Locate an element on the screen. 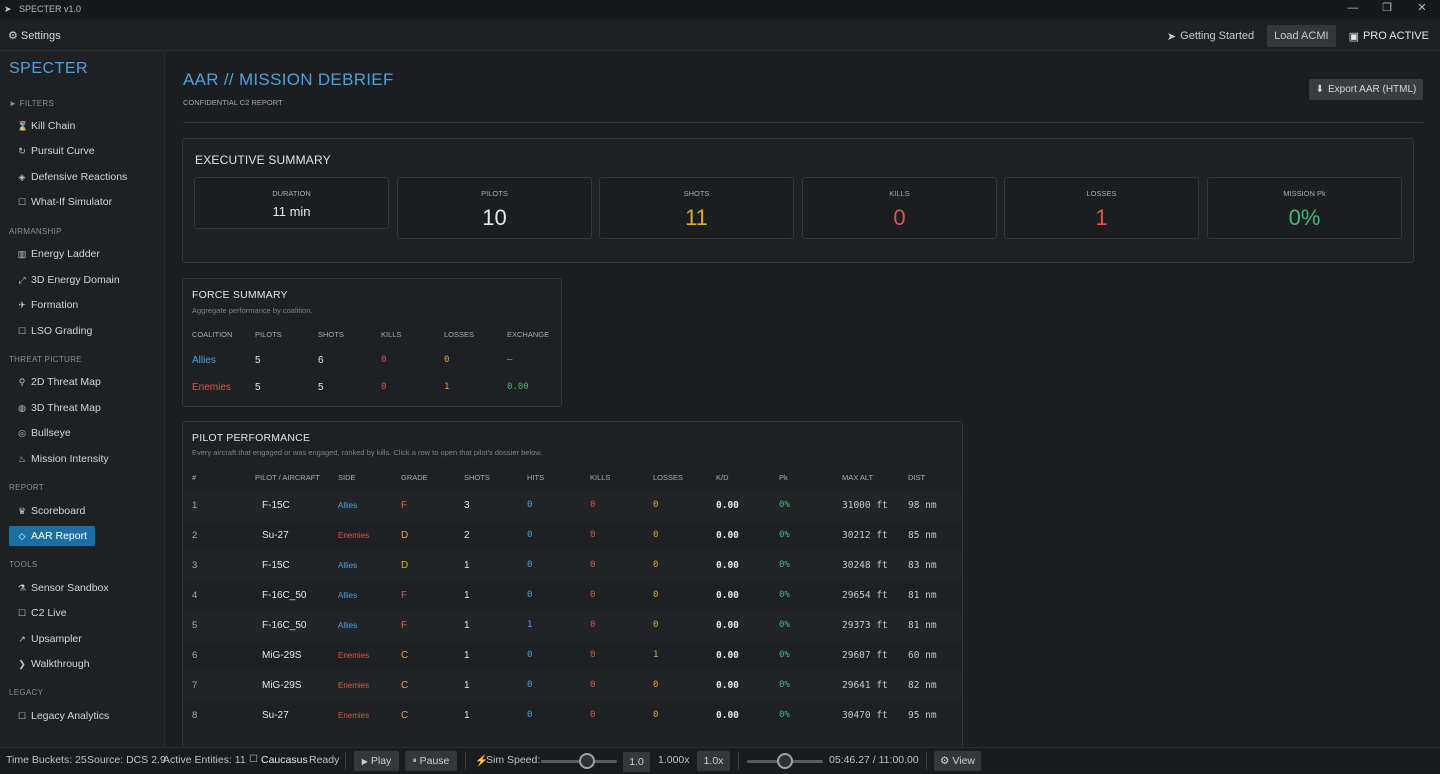  table-row: 1 F-15C Allies F 3 0 0 0 0.00 0% 31000 ft 98 nm is located at coordinates (572, 506).